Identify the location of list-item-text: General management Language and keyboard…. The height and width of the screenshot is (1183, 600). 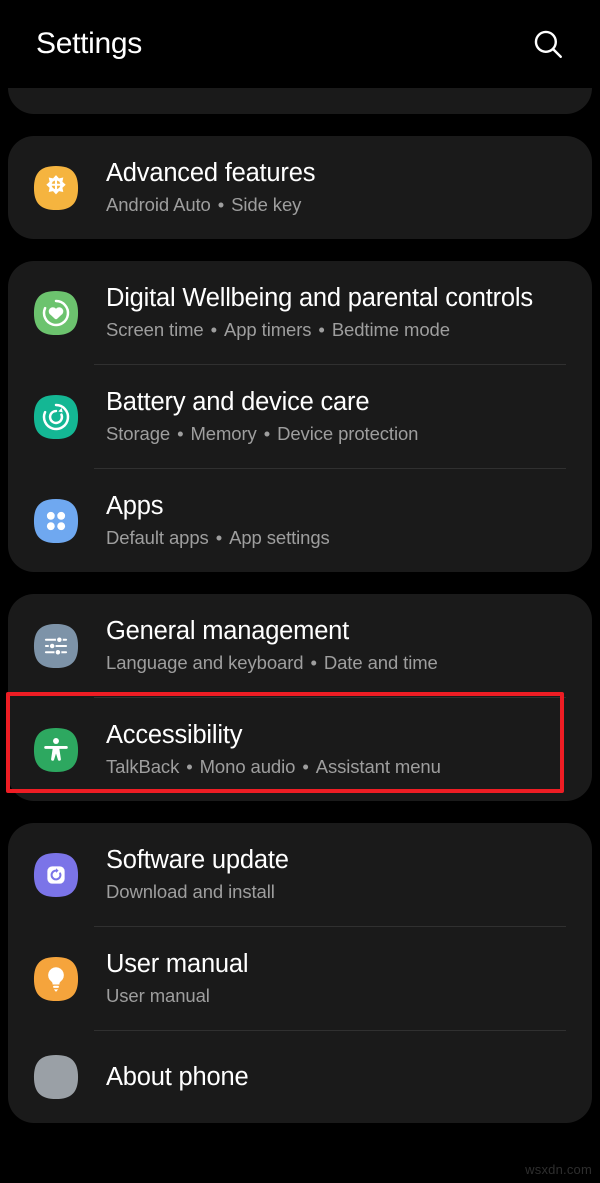
(340, 645).